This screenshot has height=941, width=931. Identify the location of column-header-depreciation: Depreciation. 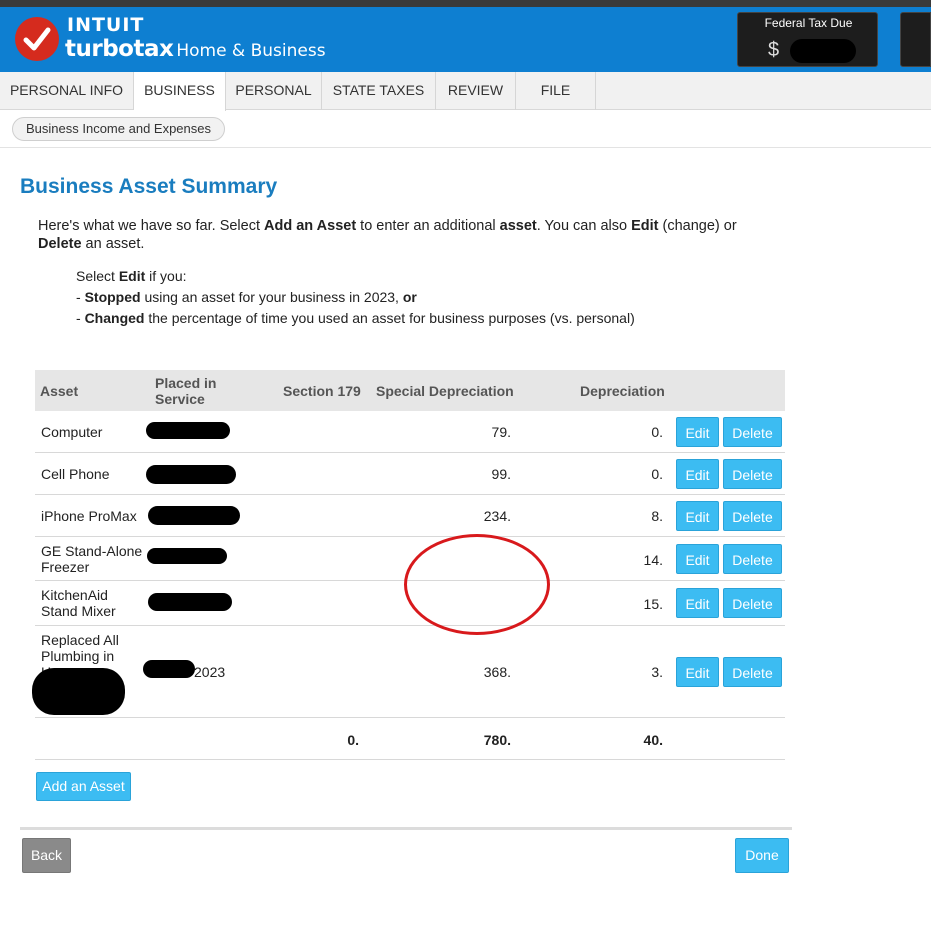
(622, 391).